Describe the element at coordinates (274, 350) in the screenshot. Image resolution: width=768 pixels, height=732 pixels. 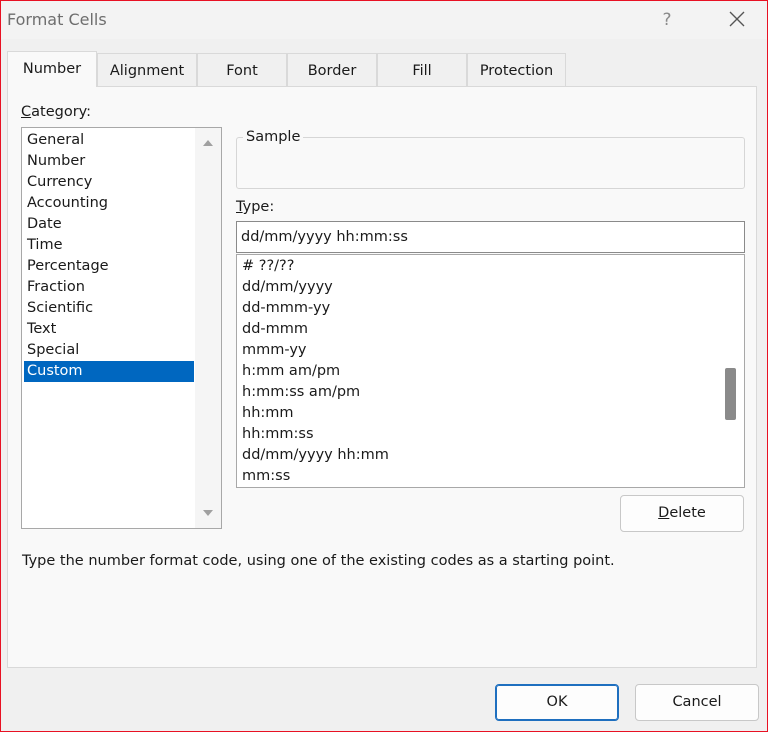
I see `type-item: mmm-yy` at that location.